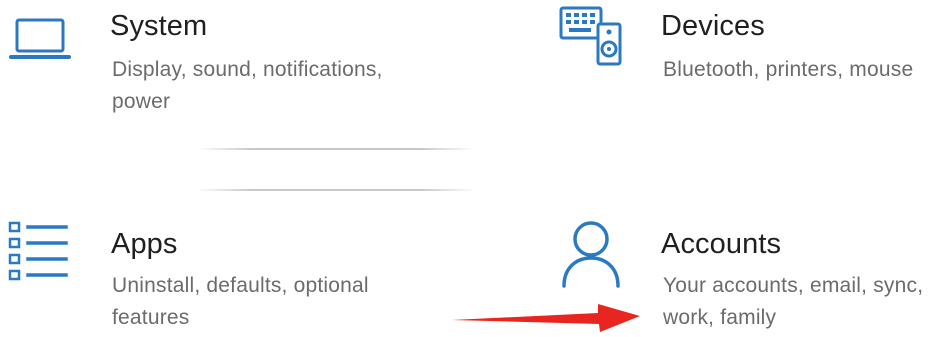  Describe the element at coordinates (240, 301) in the screenshot. I see `tile-apps-description: Uninstall, defaults, optional features` at that location.